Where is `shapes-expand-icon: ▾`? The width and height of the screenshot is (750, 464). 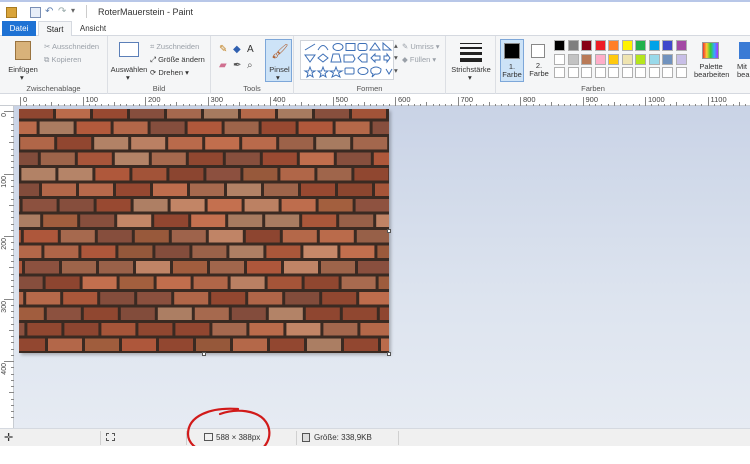 shapes-expand-icon: ▾ is located at coordinates (396, 70).